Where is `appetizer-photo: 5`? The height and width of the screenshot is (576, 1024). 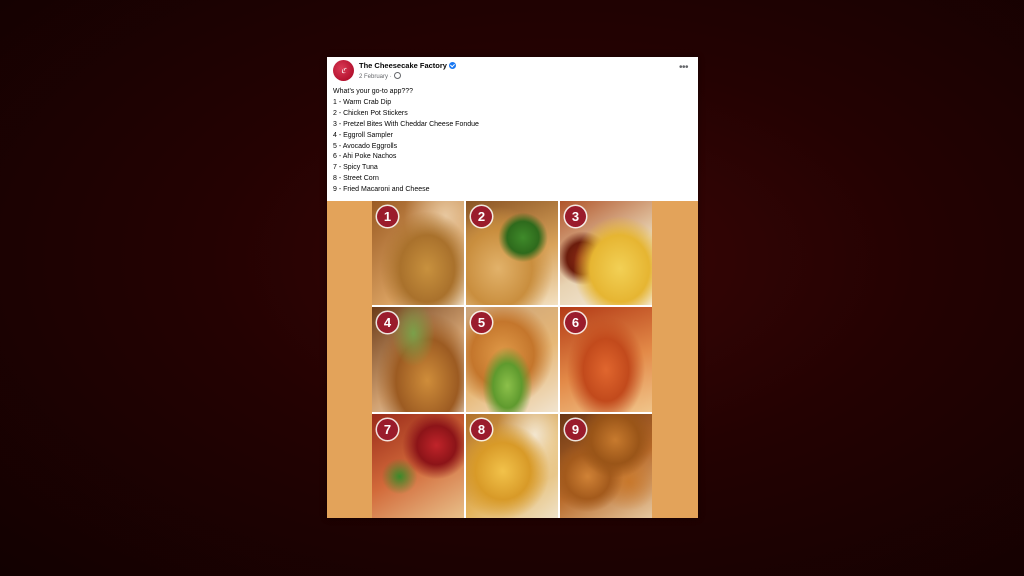 appetizer-photo: 5 is located at coordinates (512, 359).